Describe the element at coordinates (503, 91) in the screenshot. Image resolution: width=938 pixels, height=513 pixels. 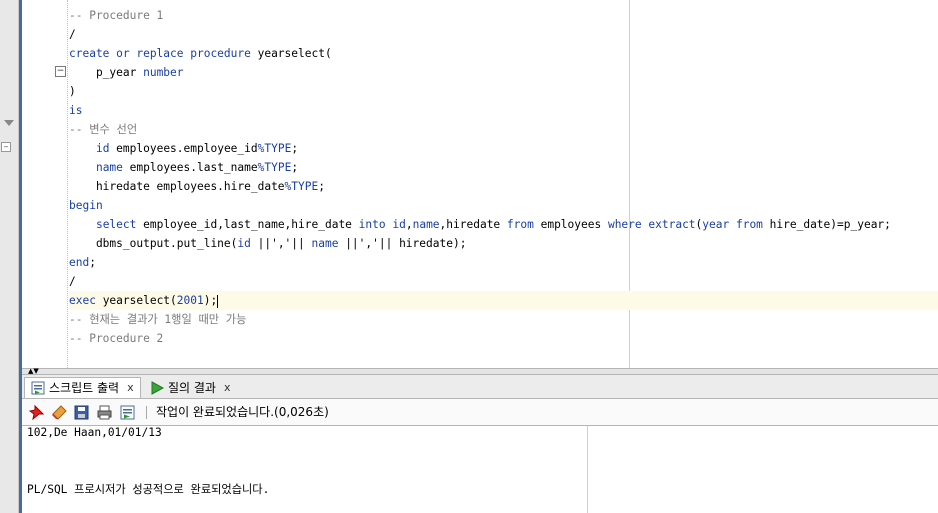
I see `code-line: )` at that location.